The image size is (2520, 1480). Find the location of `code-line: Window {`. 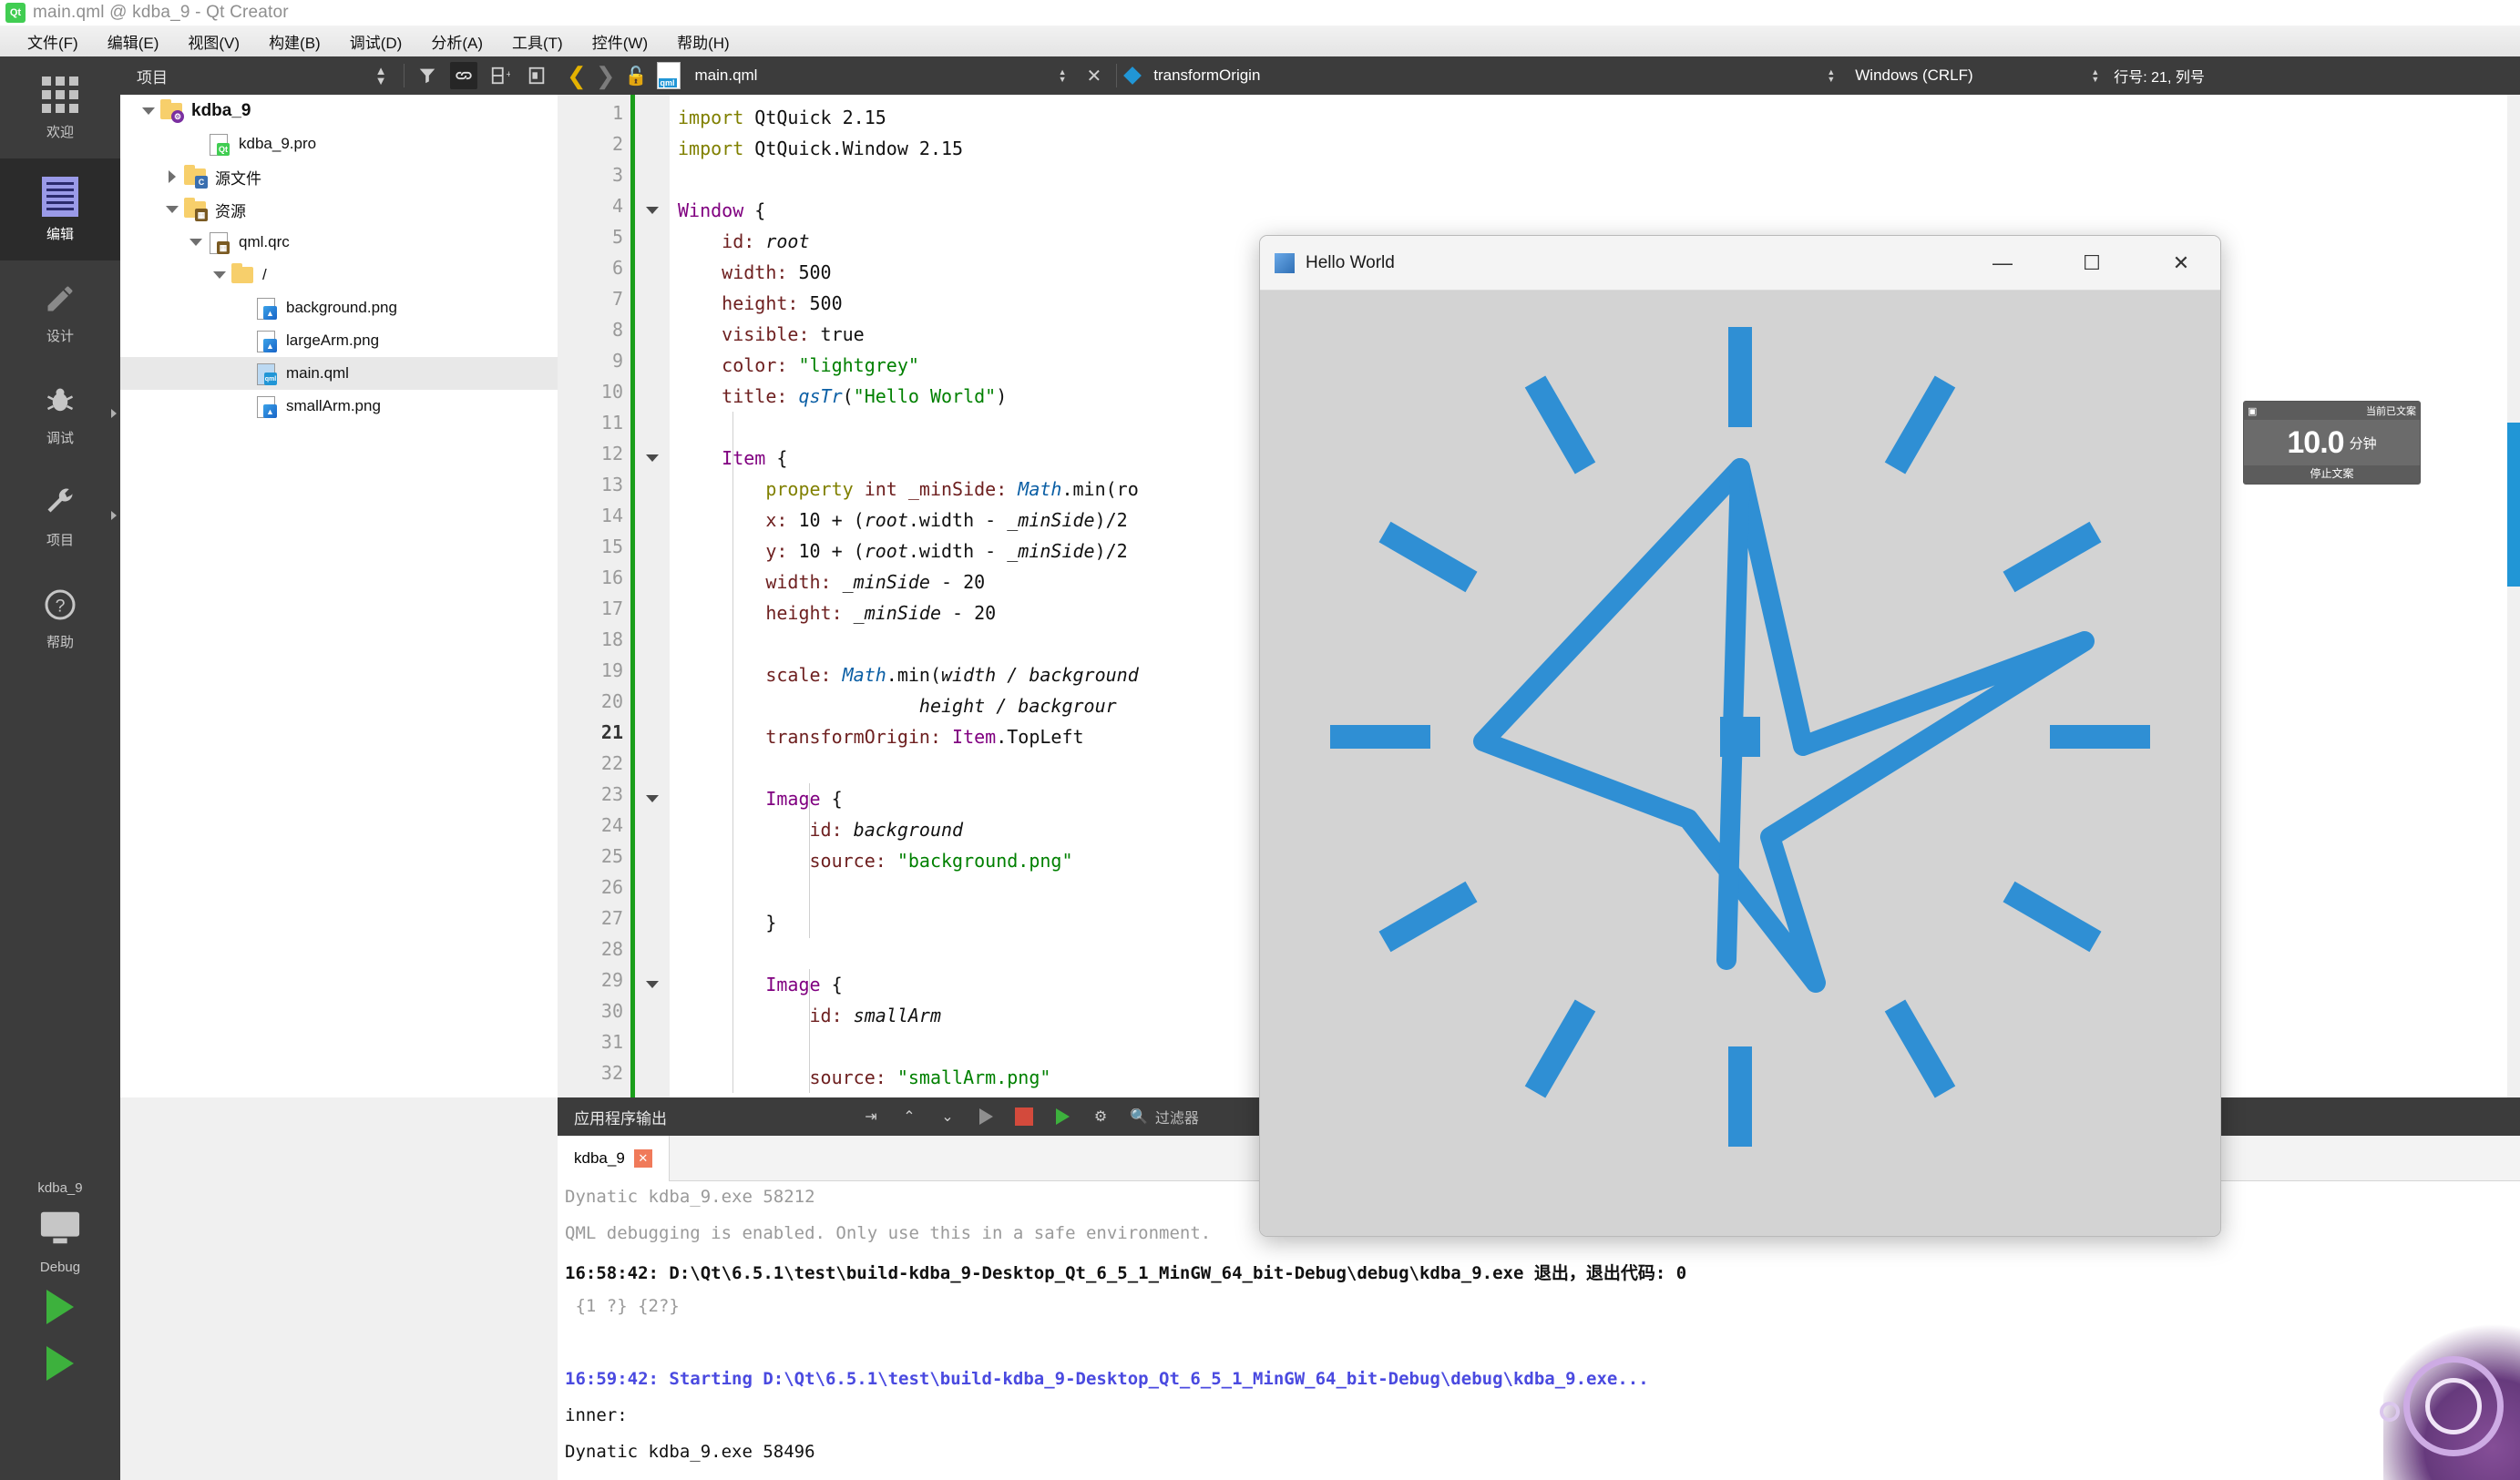

code-line: Window { is located at coordinates (722, 211).